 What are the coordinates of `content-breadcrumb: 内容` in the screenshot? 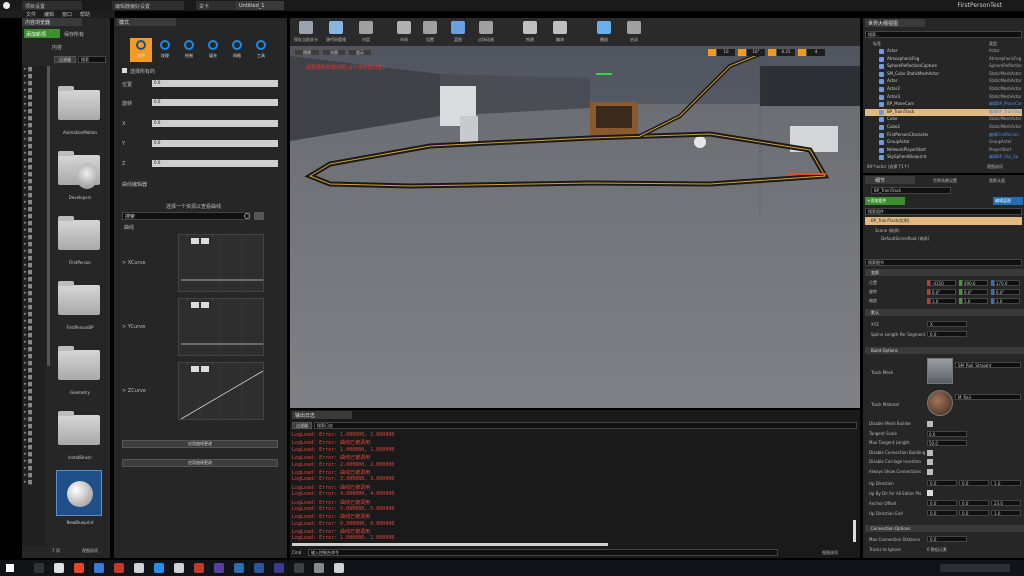 It's located at (57, 47).